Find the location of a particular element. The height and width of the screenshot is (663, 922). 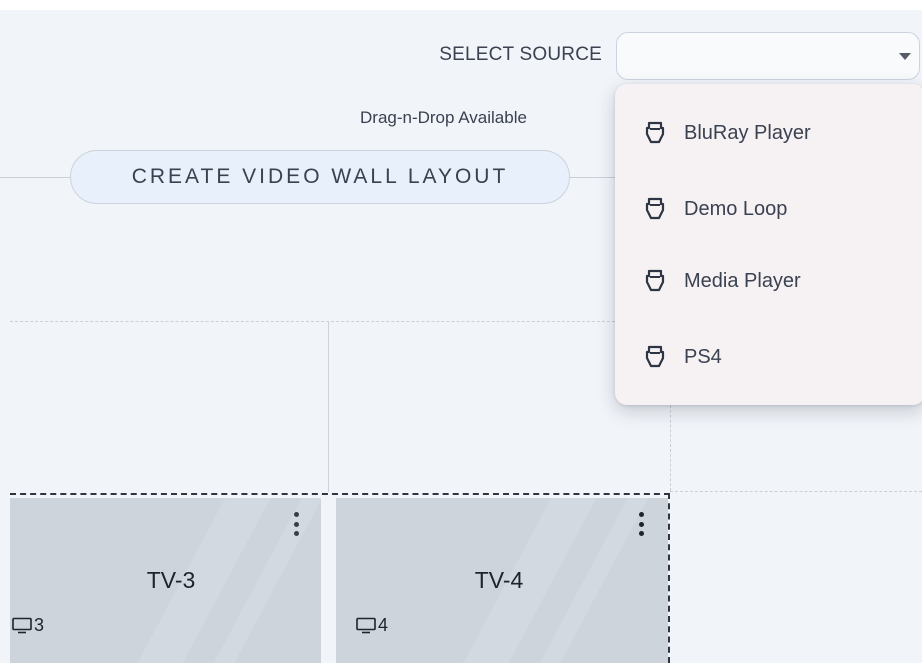

create-video-wall-layout-button: CREATE VIDEO WALL LAYOUT is located at coordinates (320, 177).